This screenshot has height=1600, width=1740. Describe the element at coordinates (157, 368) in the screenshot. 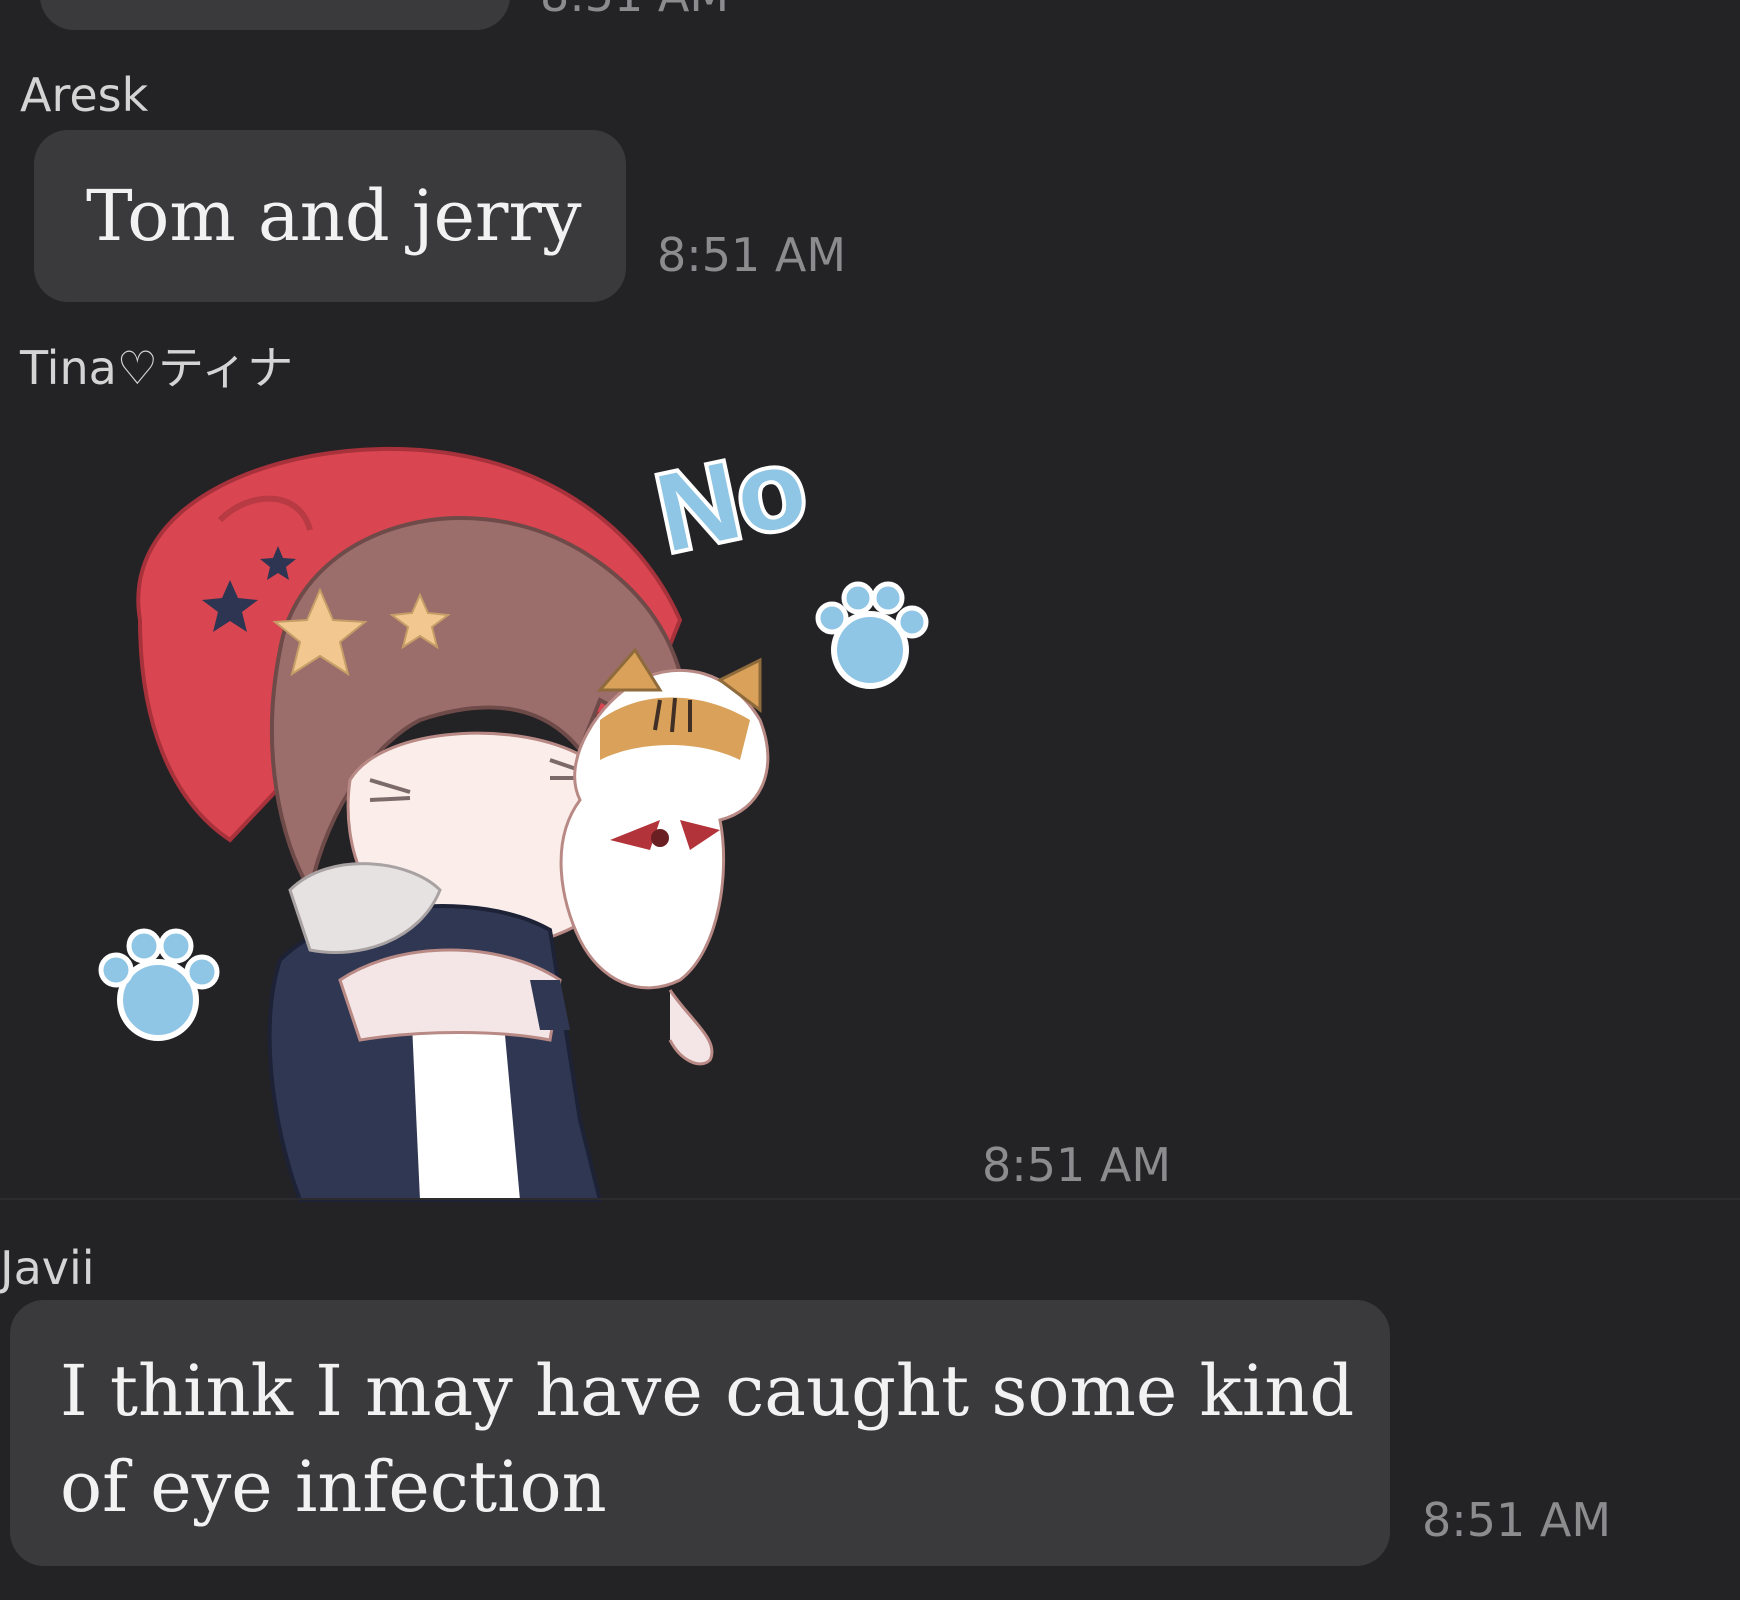

I see `sender-name: Tina♡ティナ` at that location.